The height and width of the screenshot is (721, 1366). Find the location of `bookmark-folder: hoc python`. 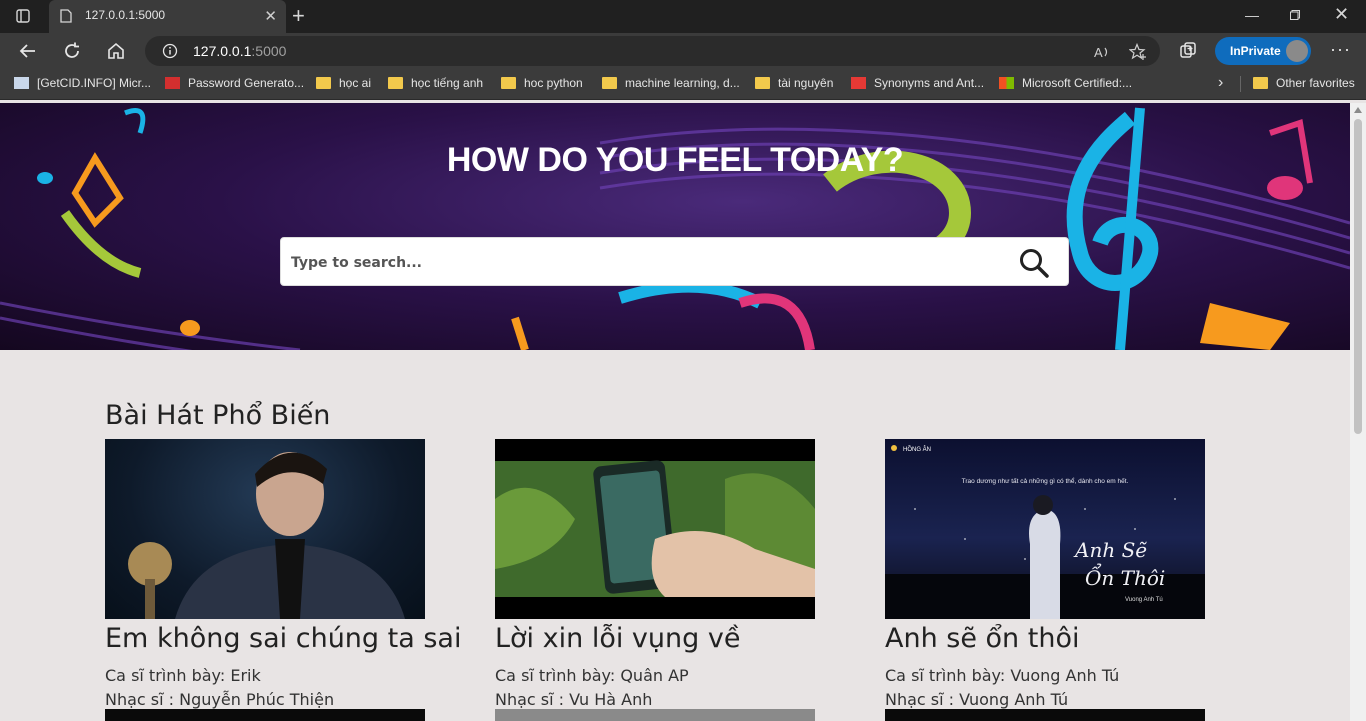

bookmark-folder: hoc python is located at coordinates (542, 83).